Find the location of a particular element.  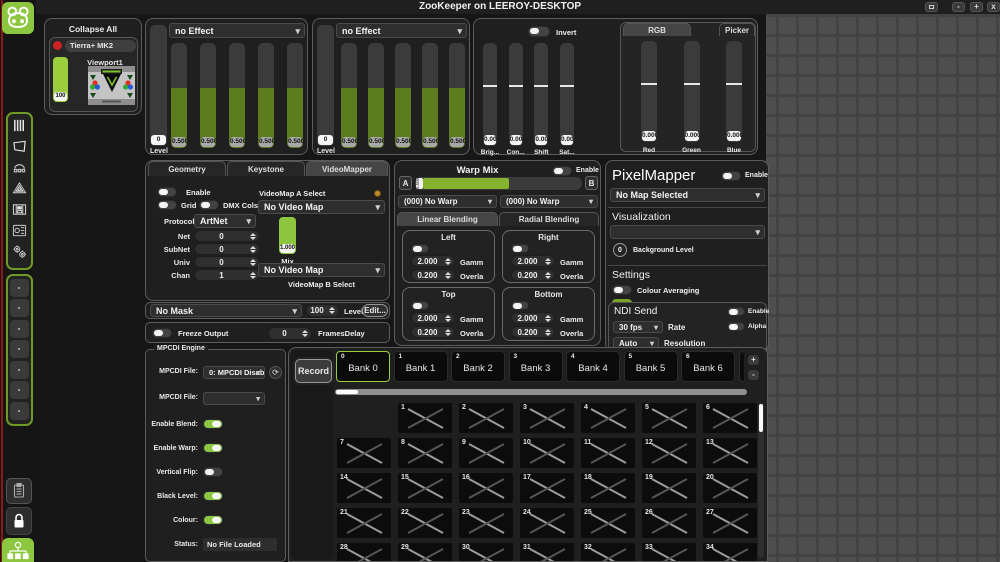

refresh-button: ⟳ is located at coordinates (275, 372).